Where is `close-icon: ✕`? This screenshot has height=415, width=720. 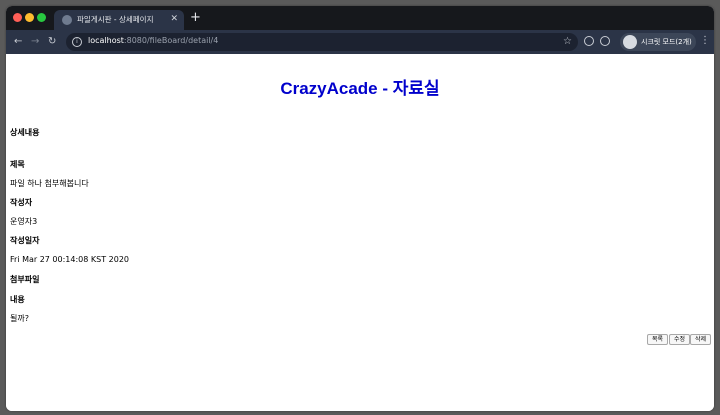
close-icon: ✕ is located at coordinates (174, 19).